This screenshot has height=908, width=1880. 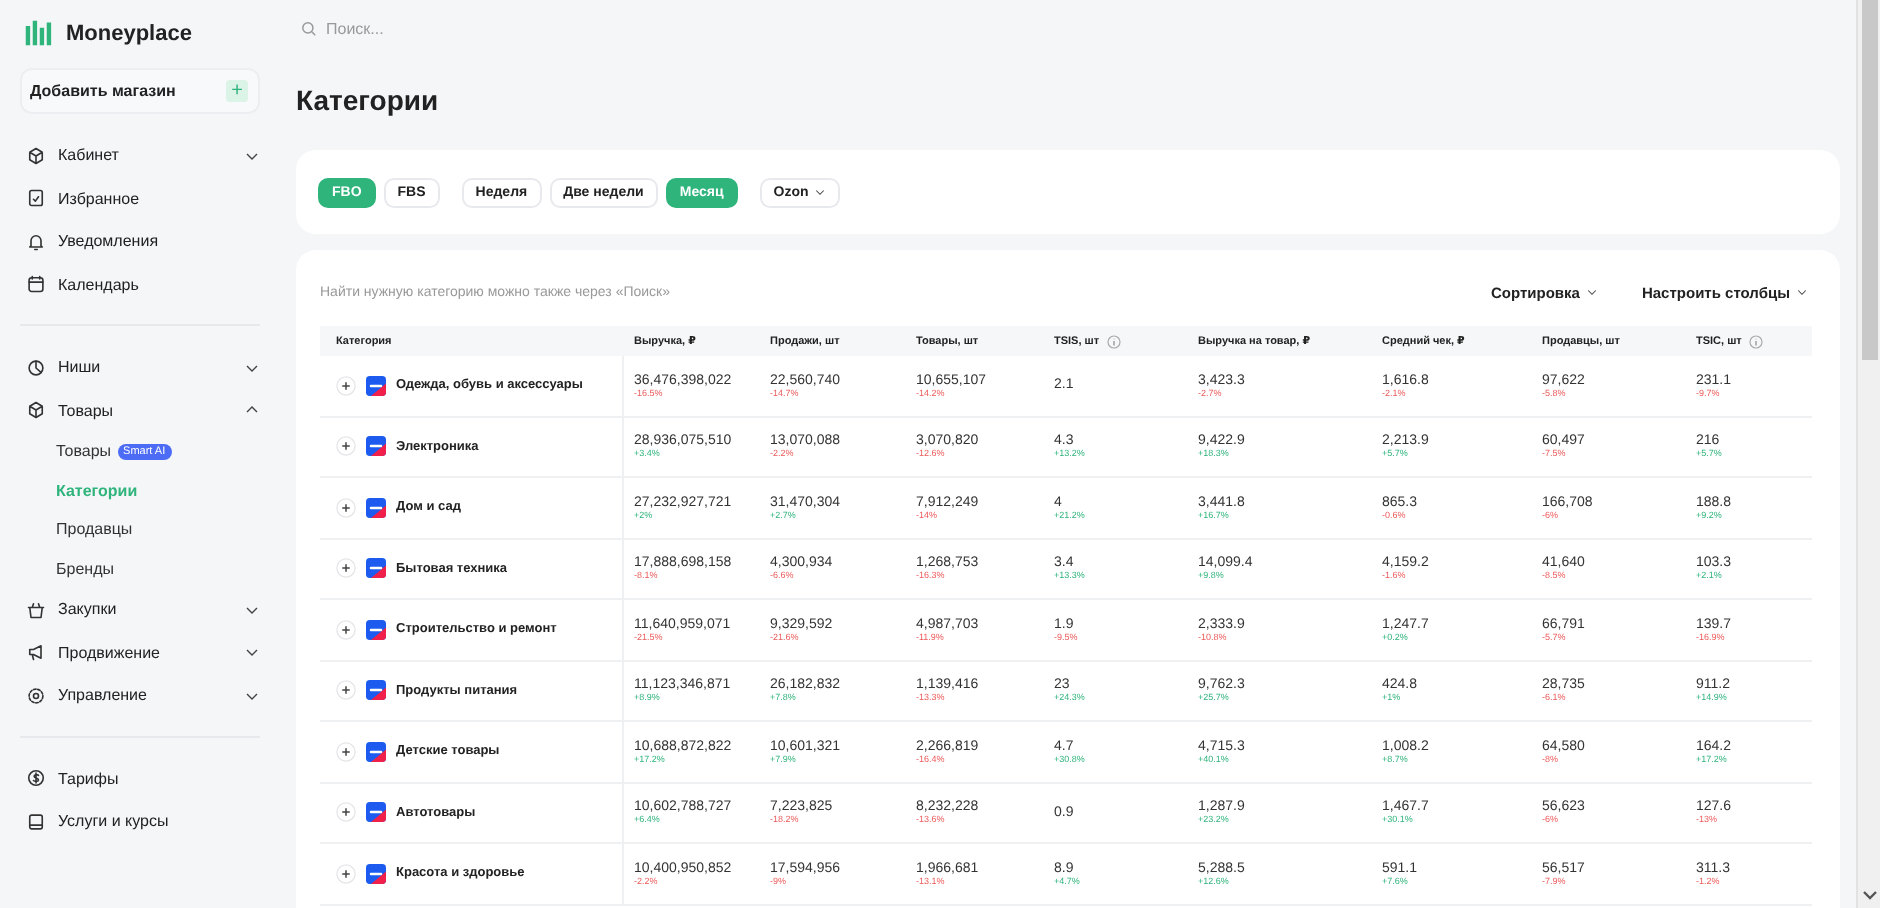 What do you see at coordinates (1868, 454) in the screenshot?
I see `scrollbar` at bounding box center [1868, 454].